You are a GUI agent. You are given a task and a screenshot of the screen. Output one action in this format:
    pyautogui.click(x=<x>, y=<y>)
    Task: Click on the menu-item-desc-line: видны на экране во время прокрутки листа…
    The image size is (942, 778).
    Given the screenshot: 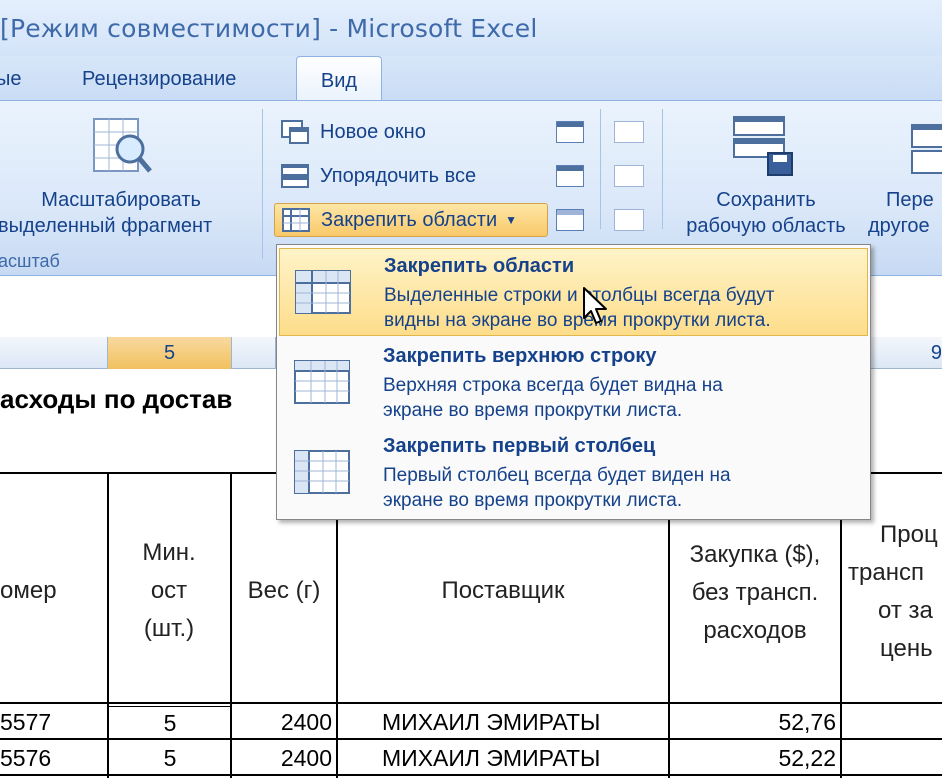 What is the action you would take?
    pyautogui.click(x=577, y=320)
    